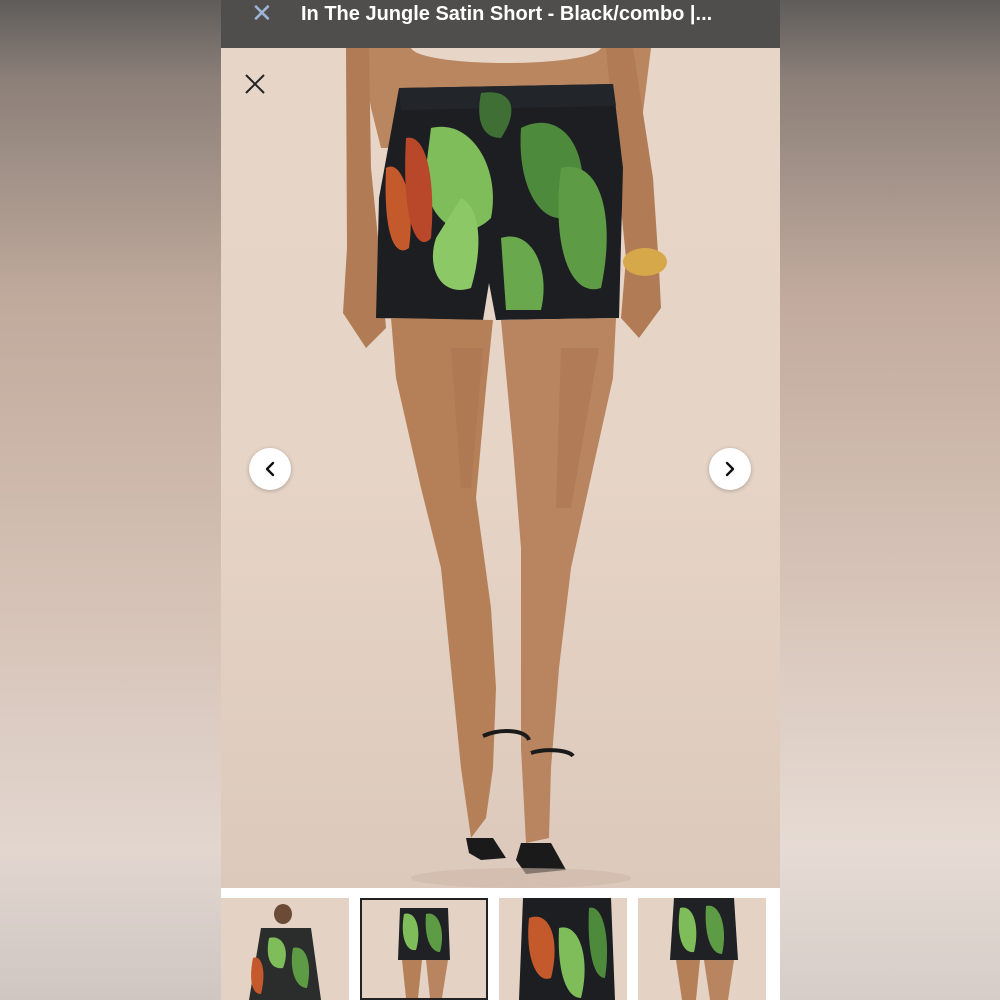  What do you see at coordinates (486, 849) in the screenshot?
I see `left-sandal` at bounding box center [486, 849].